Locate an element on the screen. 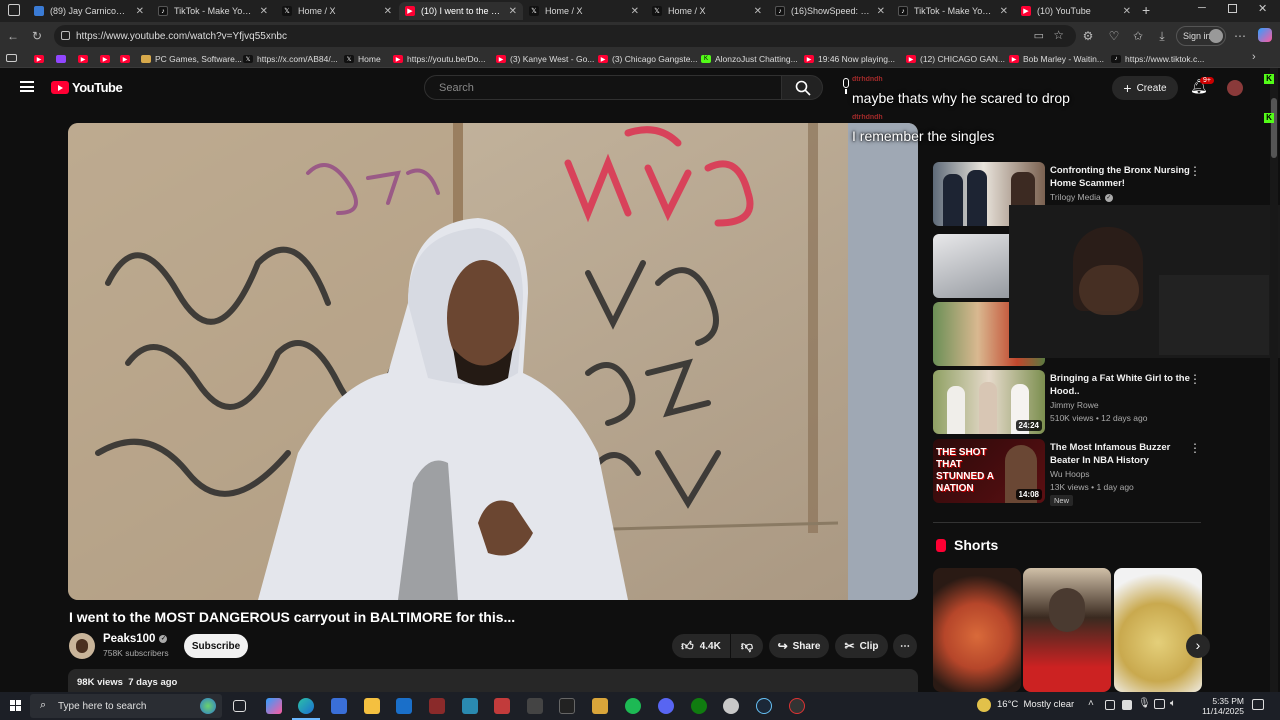 The image size is (1280, 720). search-button is located at coordinates (802, 87).